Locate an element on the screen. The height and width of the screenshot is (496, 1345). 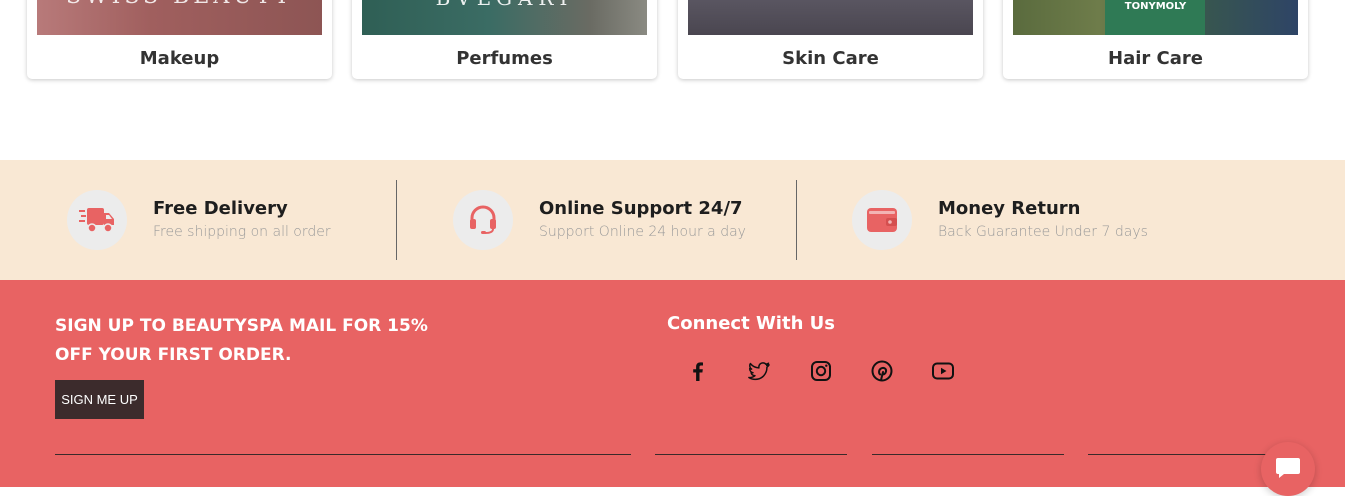
category-label: Makeup is located at coordinates (179, 58).